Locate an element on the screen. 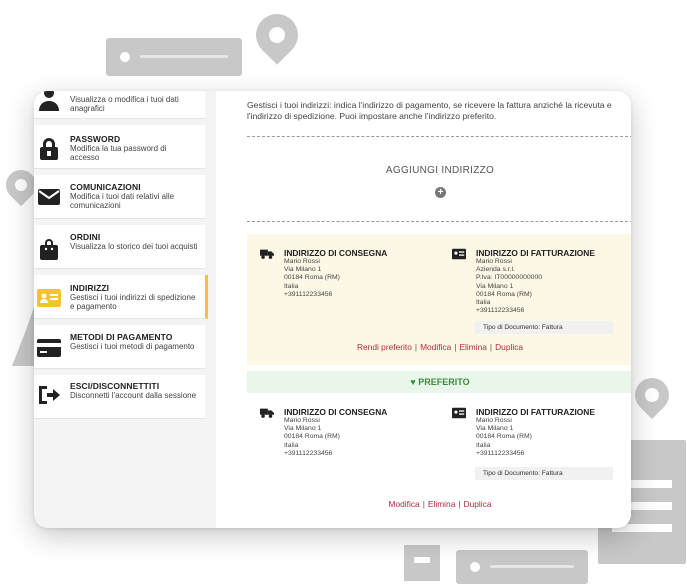 This screenshot has width=687, height=584. address-actions: Rendi preferito | Modifica | Elimina | Duplica is located at coordinates (440, 347).